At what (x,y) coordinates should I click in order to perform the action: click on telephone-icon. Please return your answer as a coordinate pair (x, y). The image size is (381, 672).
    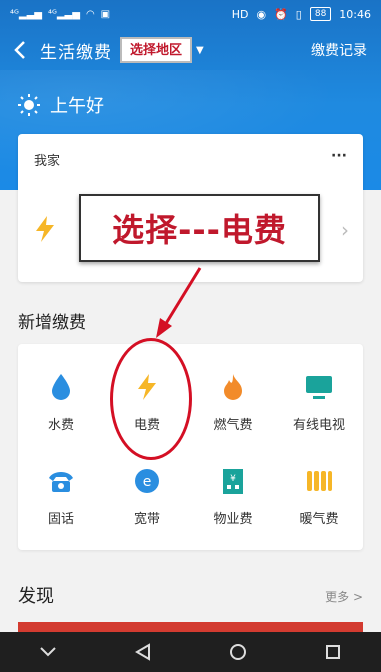
    Looking at the image, I should click on (61, 481).